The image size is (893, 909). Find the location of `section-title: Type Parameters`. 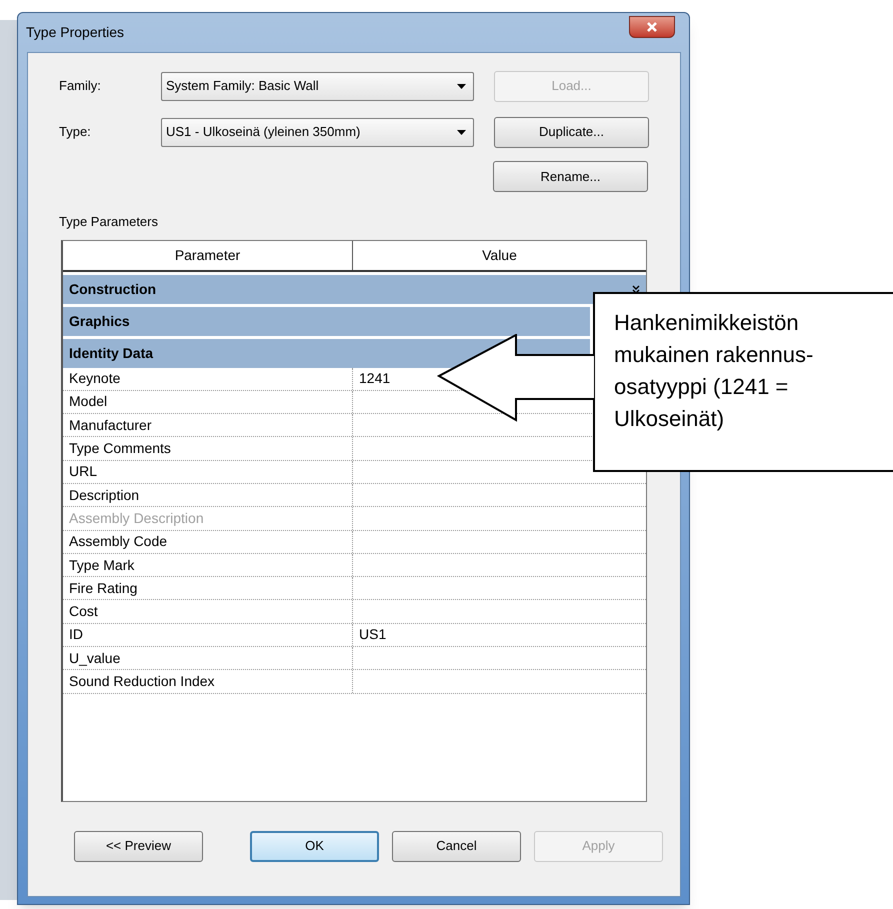

section-title: Type Parameters is located at coordinates (108, 222).